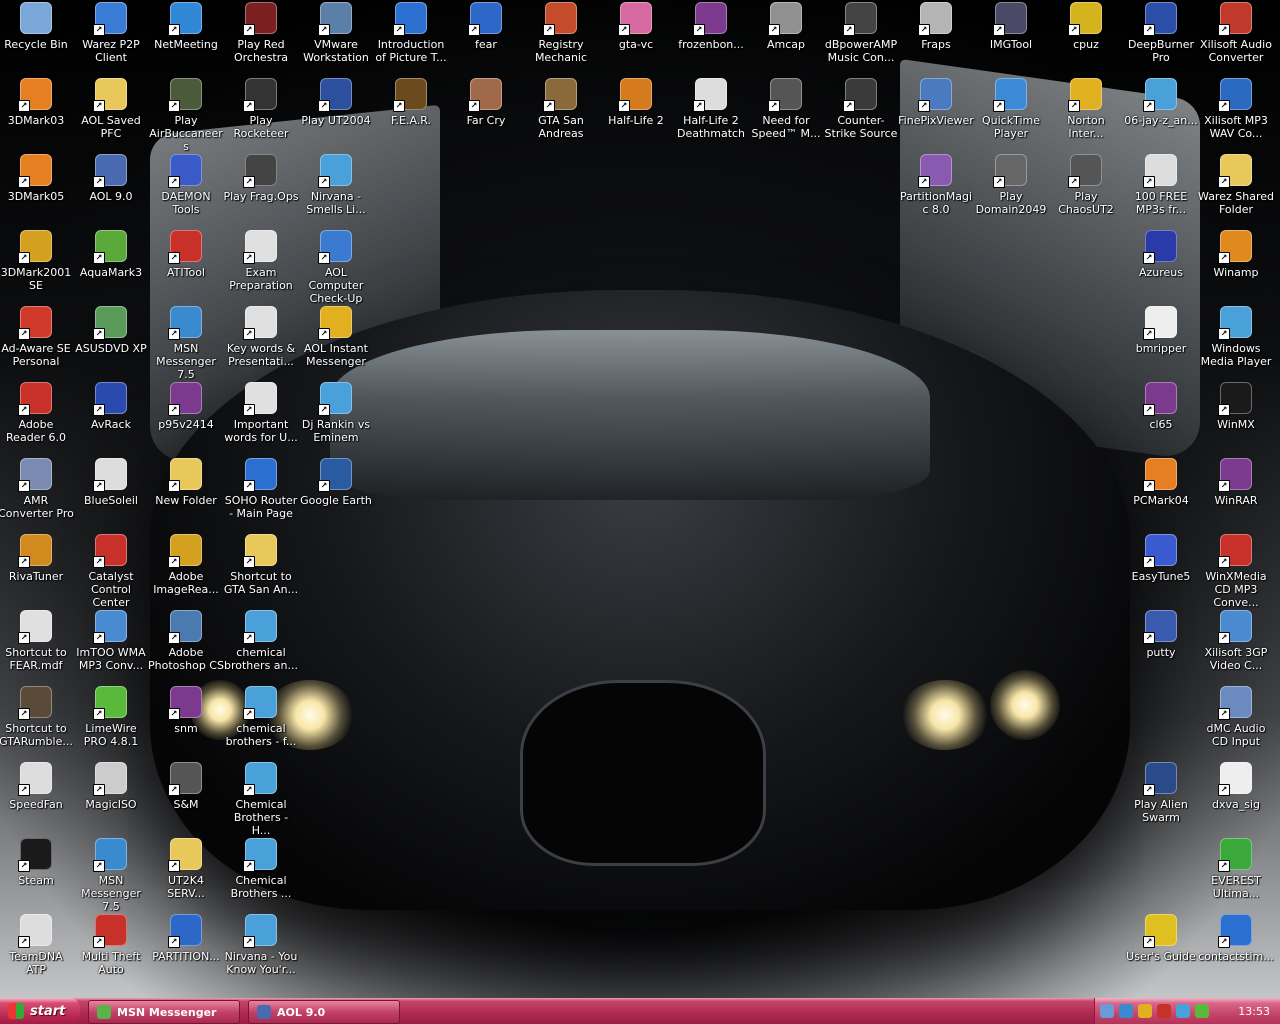 The width and height of the screenshot is (1280, 1024). What do you see at coordinates (37, 102) in the screenshot?
I see `desktop-icon: ↗ 3DMark03` at bounding box center [37, 102].